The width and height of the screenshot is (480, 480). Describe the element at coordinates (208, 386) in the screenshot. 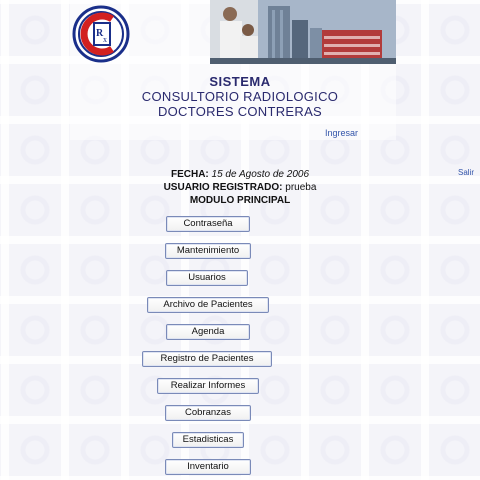

I see `menu-button-realizar-informes: Realizar Informes` at that location.